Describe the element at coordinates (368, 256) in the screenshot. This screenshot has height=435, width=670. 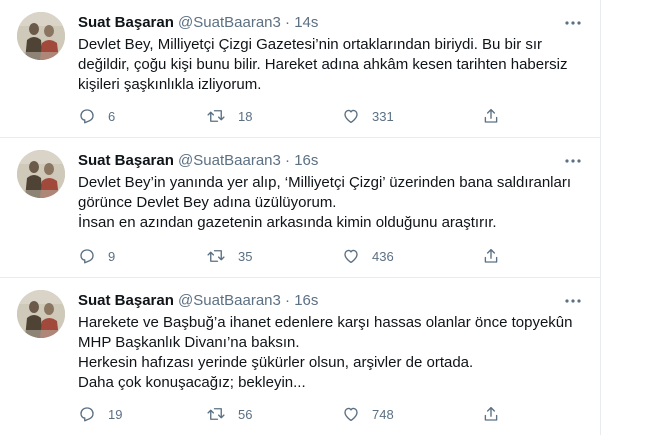
I see `like-button: 436` at that location.